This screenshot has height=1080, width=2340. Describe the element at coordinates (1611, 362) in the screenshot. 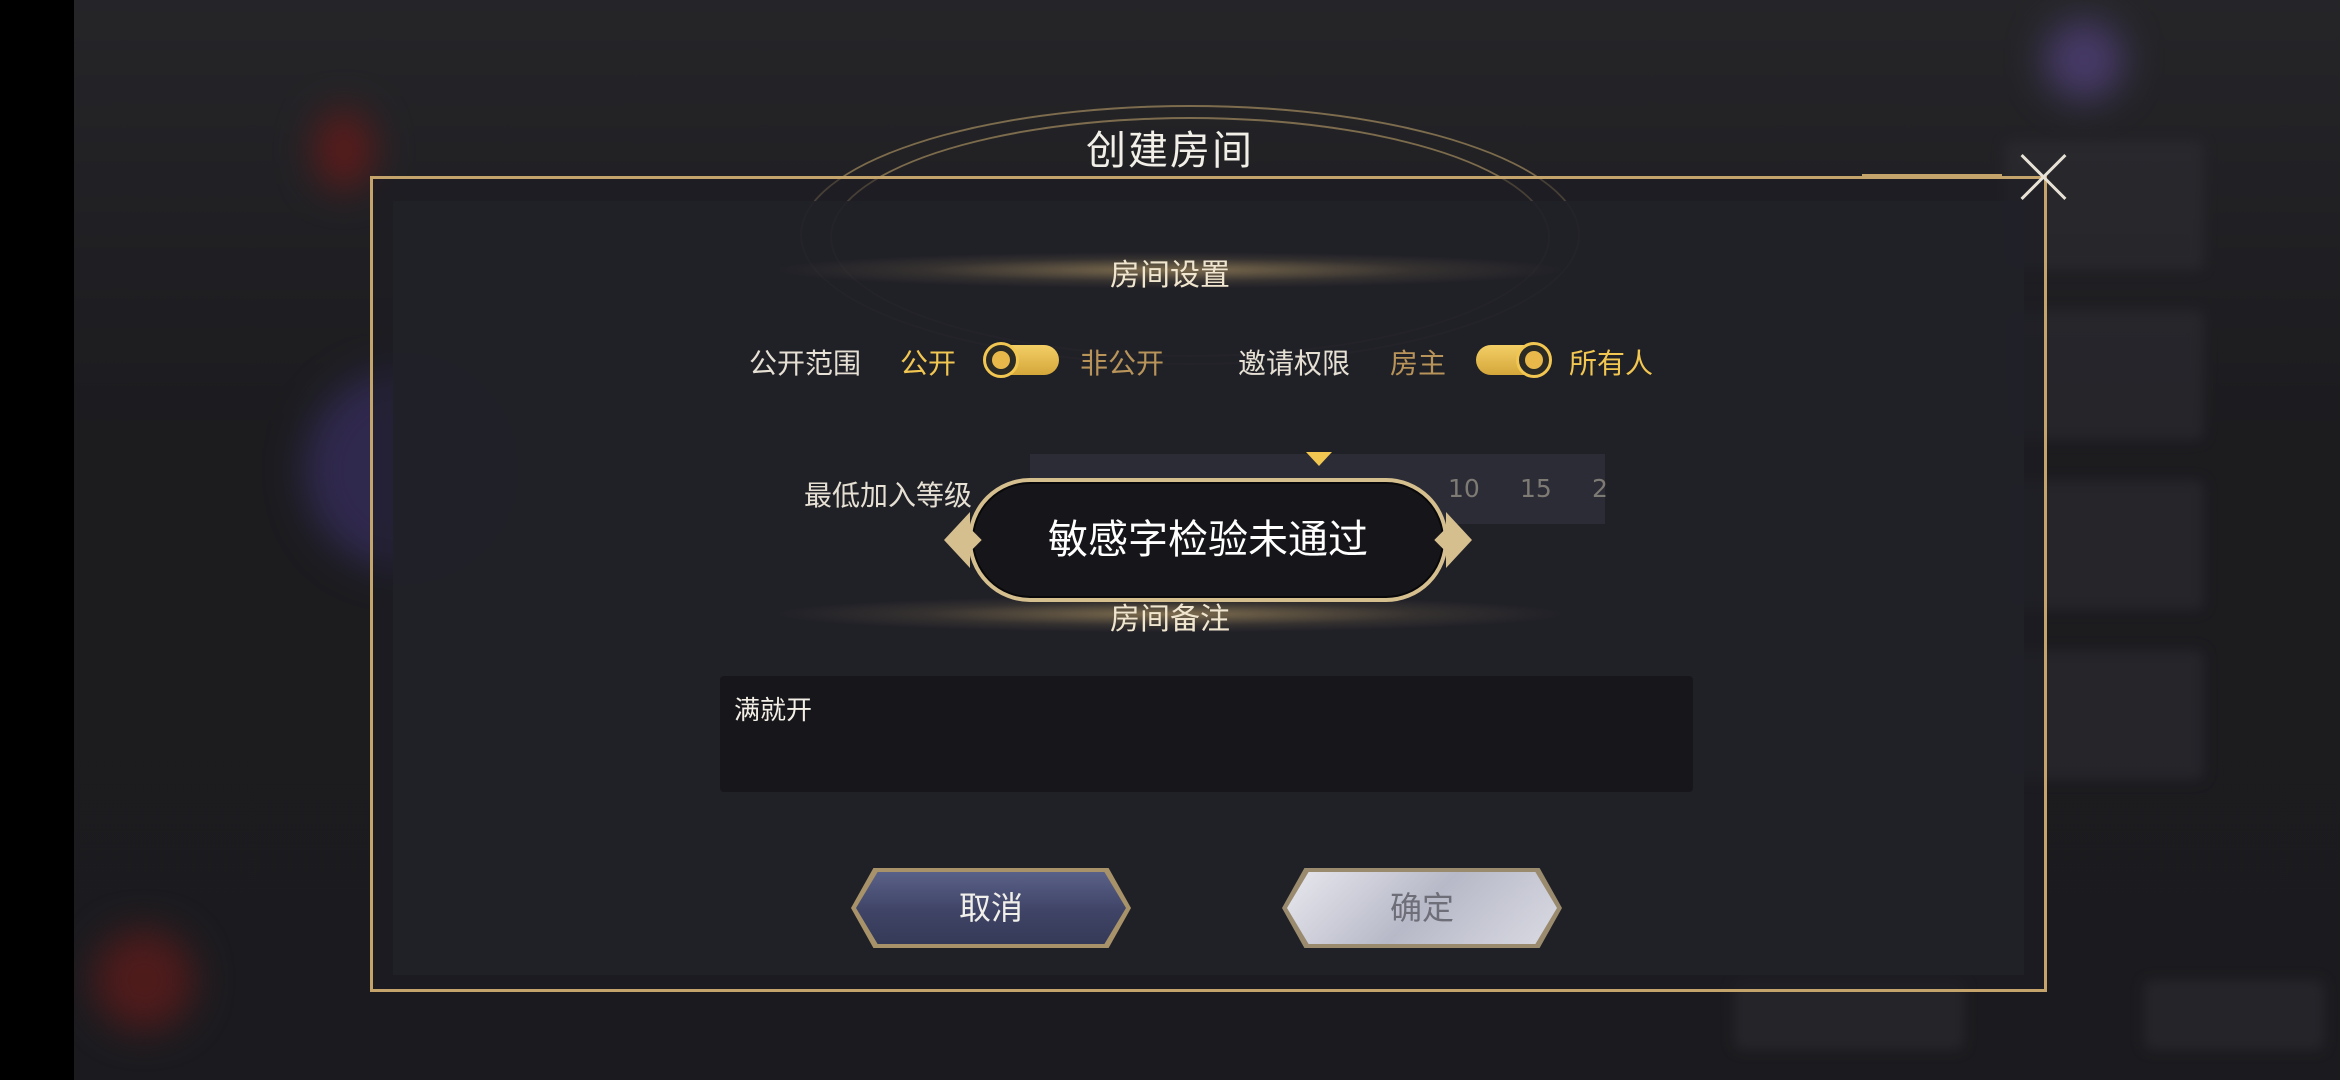

I see `invite-option-everyone: 所有人` at that location.